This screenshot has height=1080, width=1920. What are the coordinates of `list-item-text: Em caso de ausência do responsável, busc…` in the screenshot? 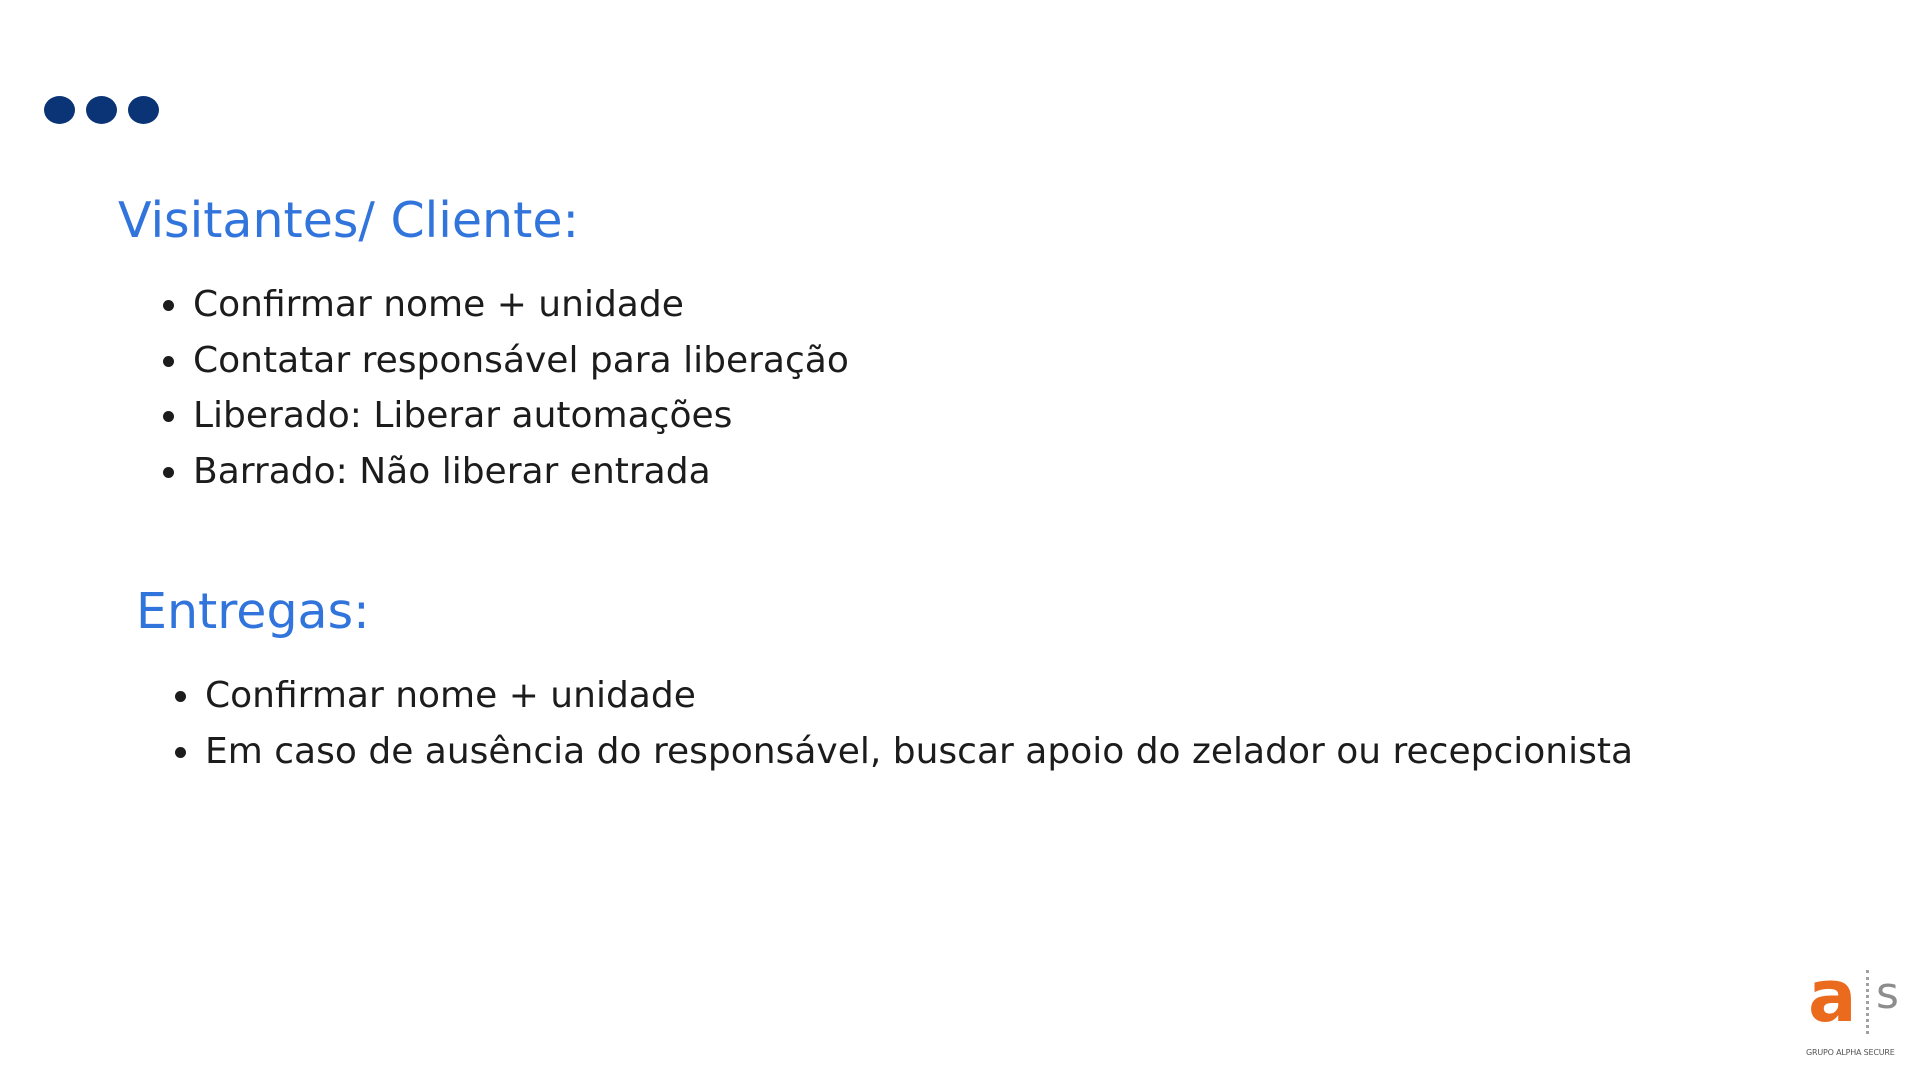 It's located at (919, 751).